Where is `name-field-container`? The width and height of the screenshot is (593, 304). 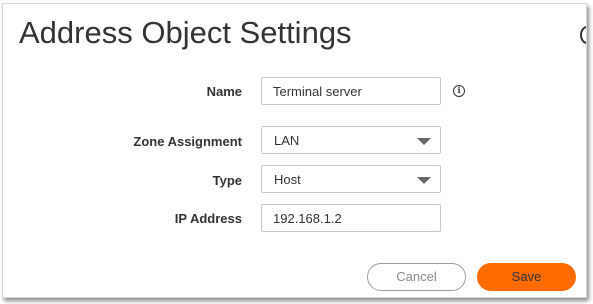
name-field-container is located at coordinates (351, 91).